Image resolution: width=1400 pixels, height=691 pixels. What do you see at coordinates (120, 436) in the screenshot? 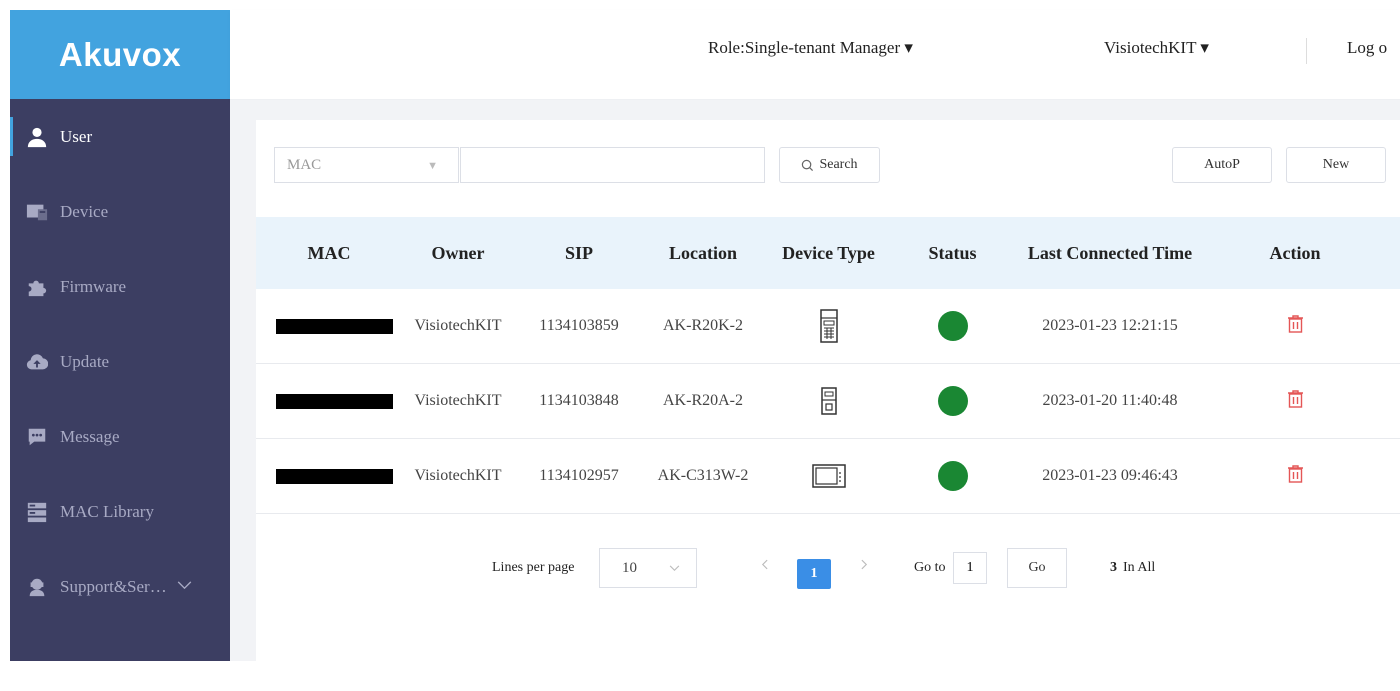
I see `sidebar-item-message: Message` at bounding box center [120, 436].